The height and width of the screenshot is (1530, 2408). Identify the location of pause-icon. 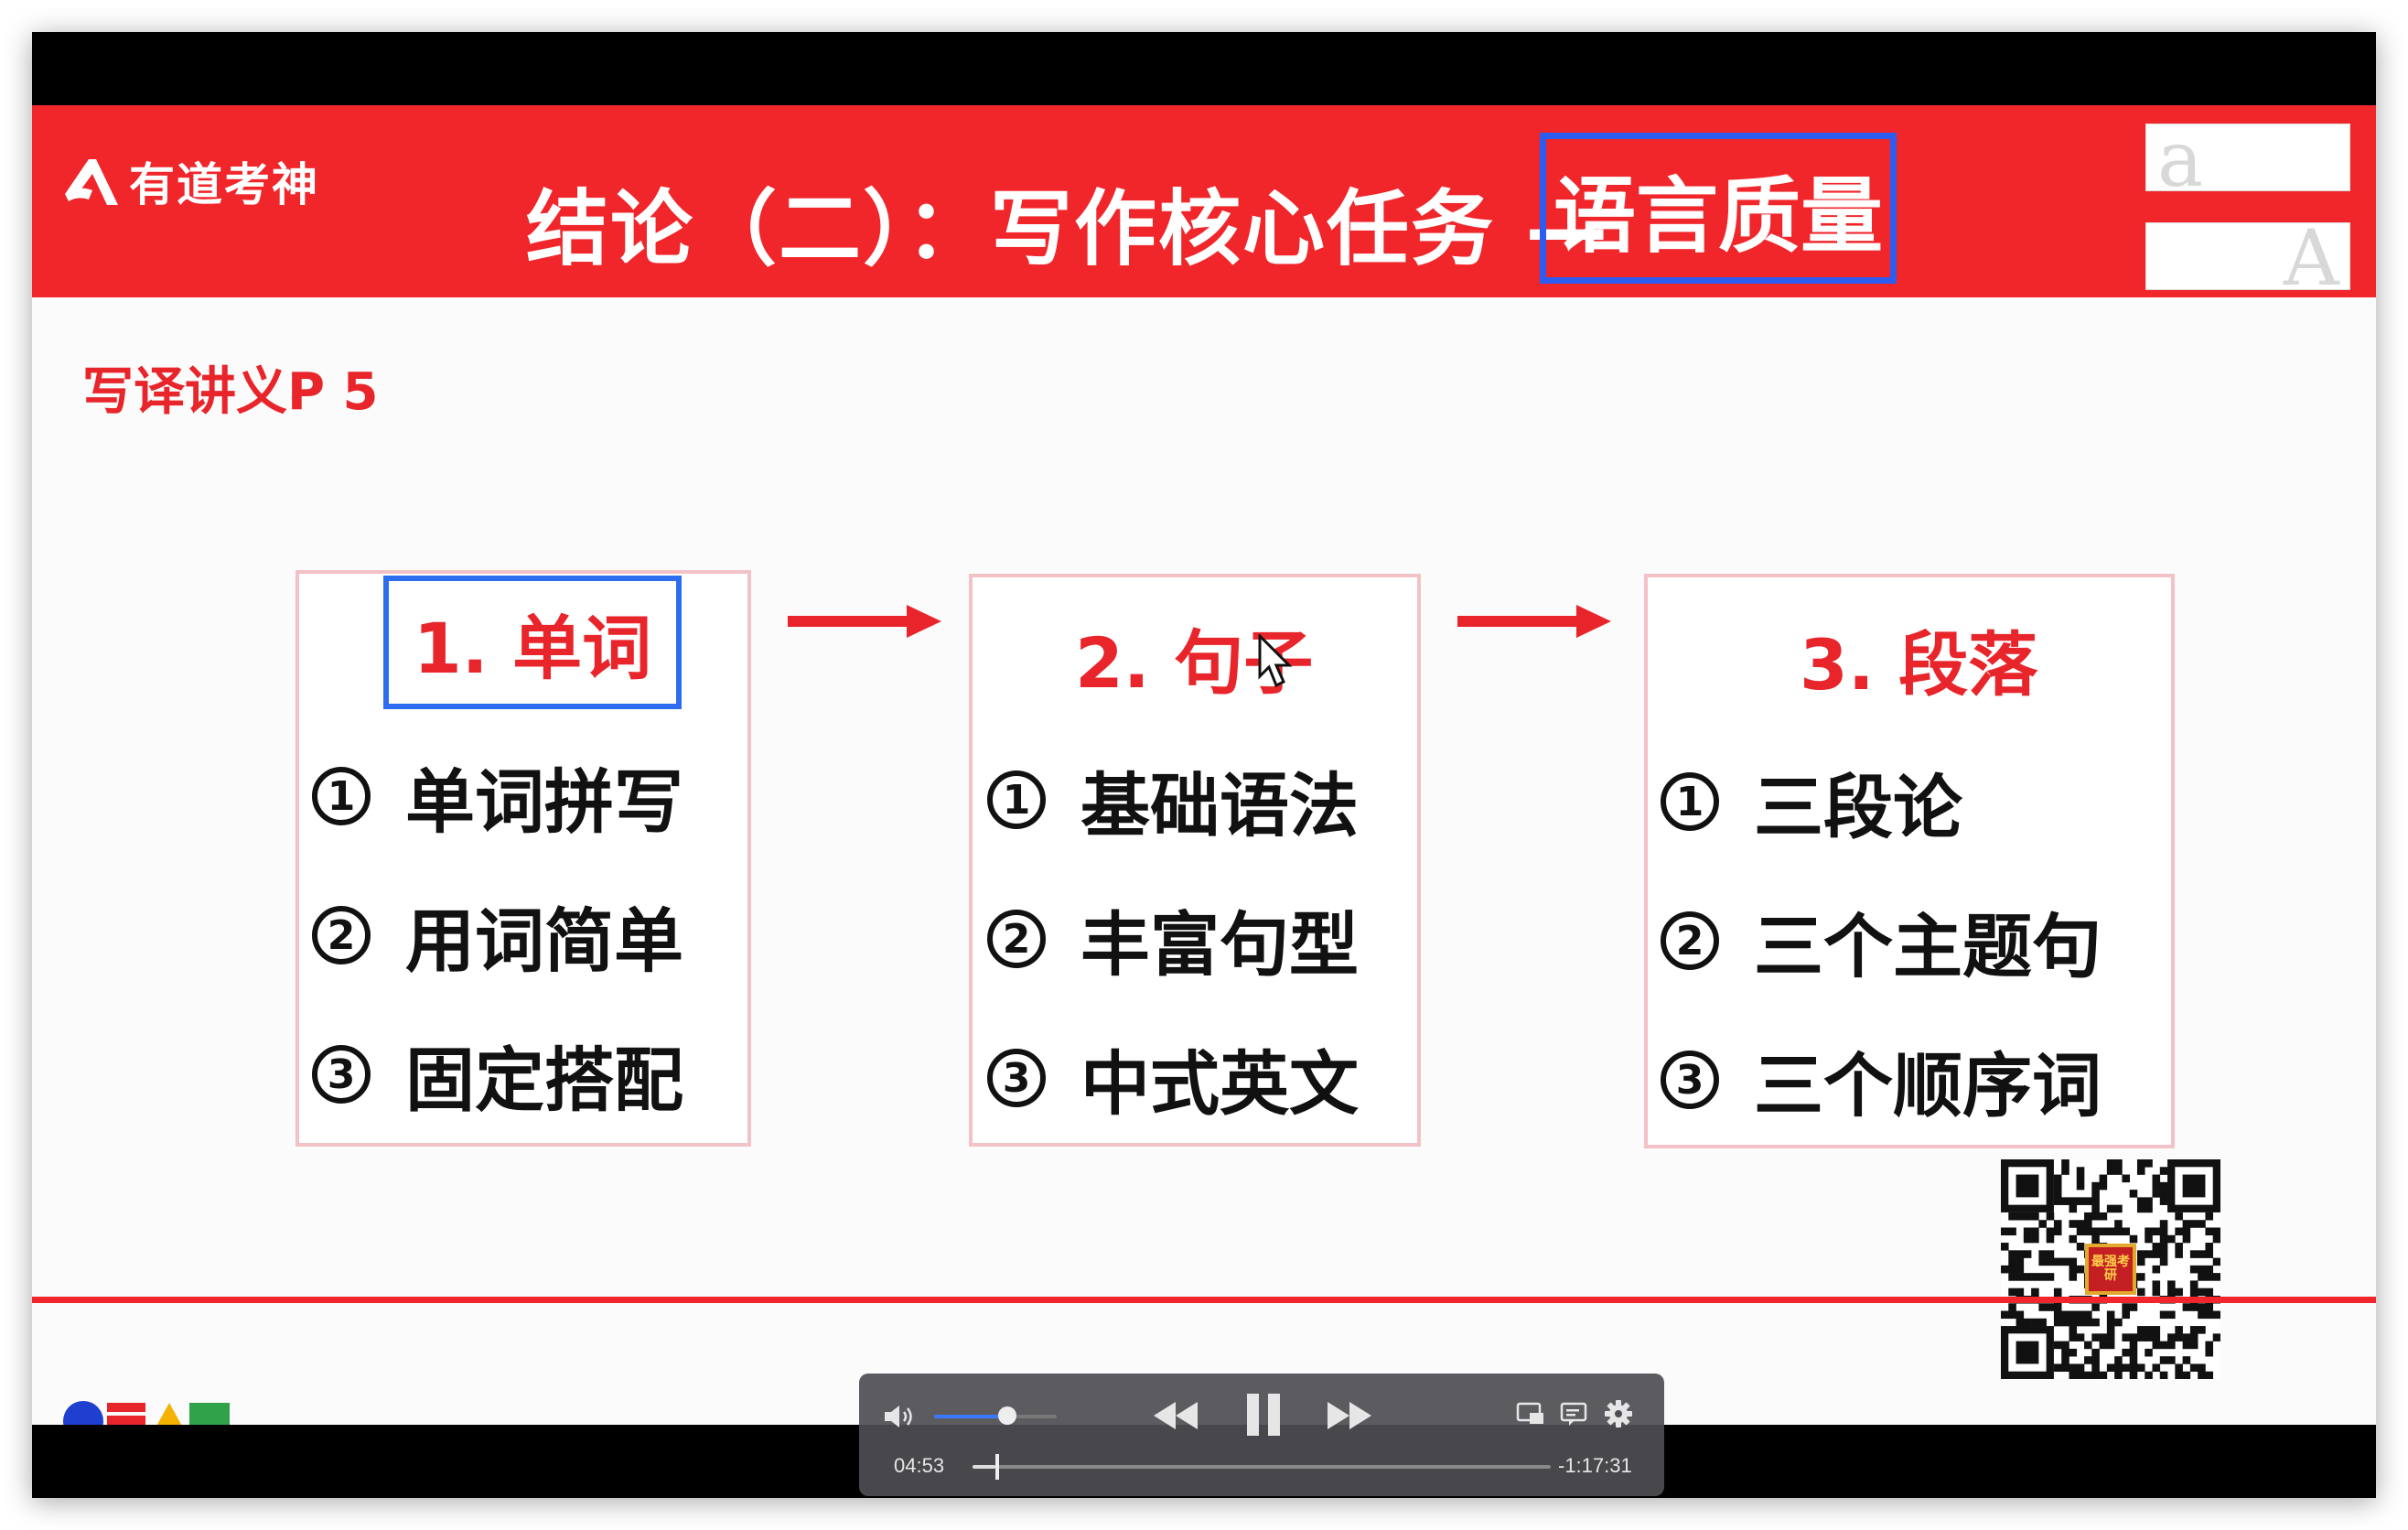
(1263, 1415).